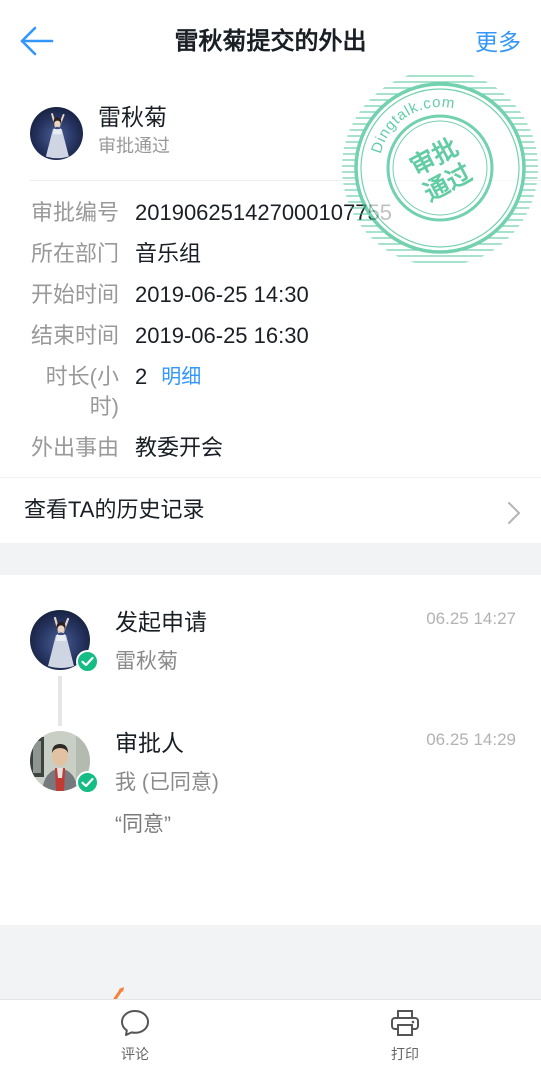 This screenshot has width=541, height=1074. What do you see at coordinates (285, 180) in the screenshot?
I see `divider` at bounding box center [285, 180].